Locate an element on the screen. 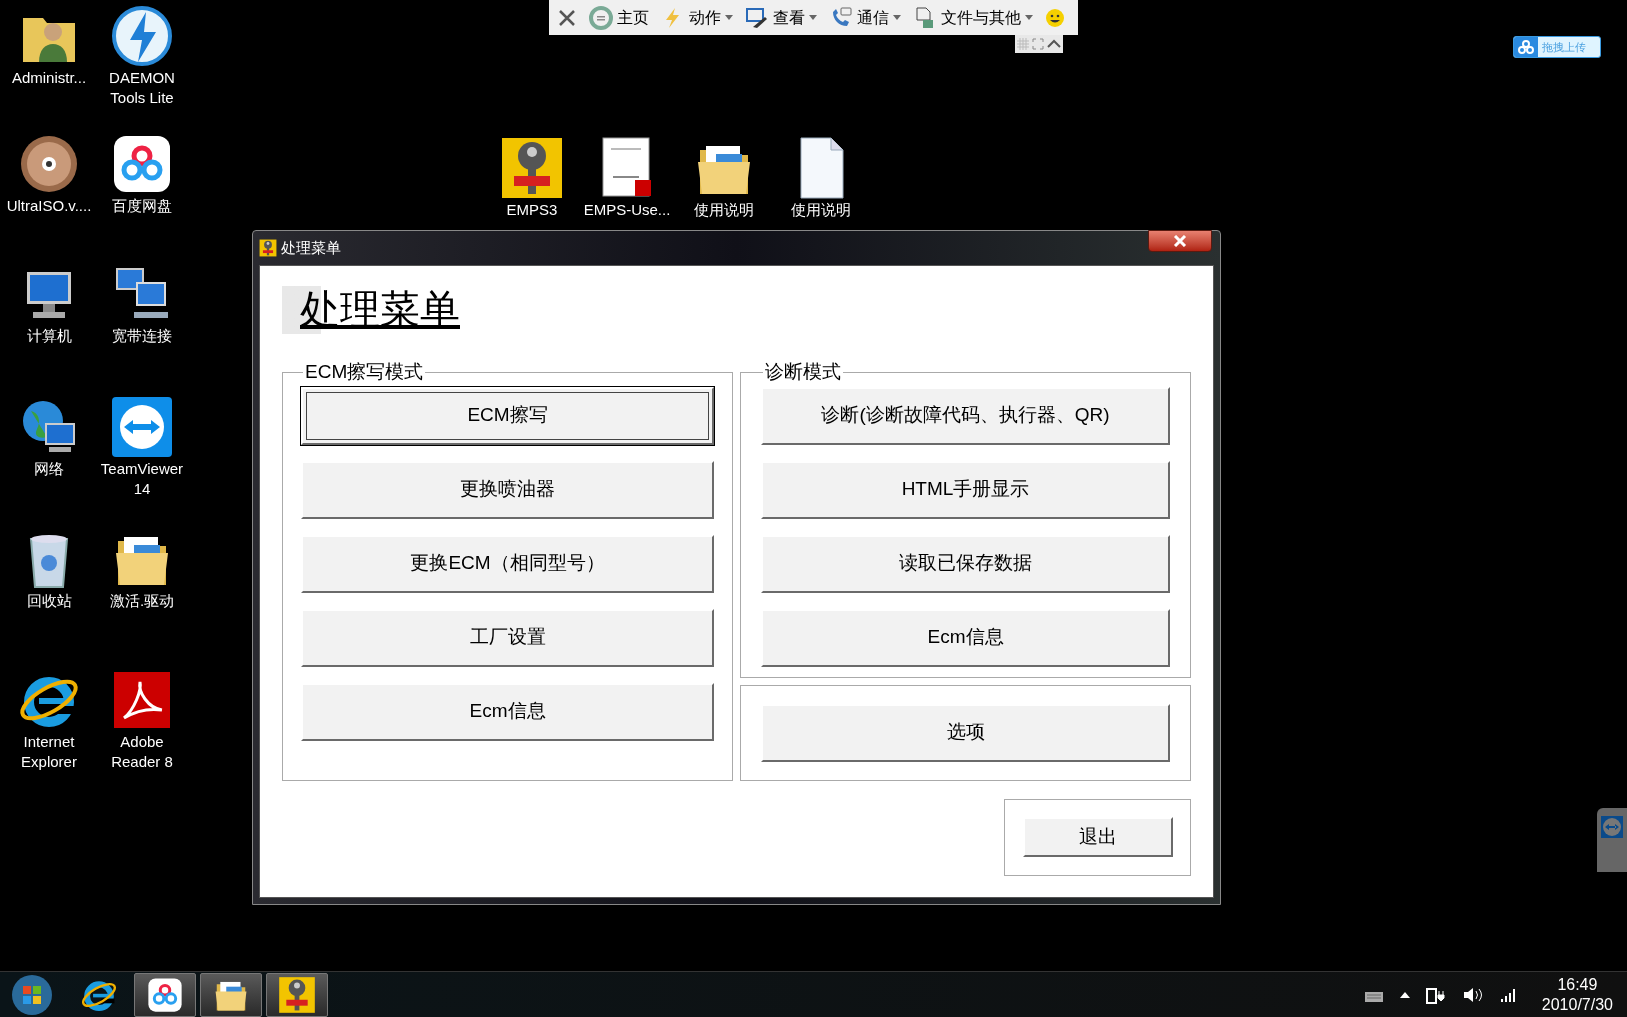 The width and height of the screenshot is (1627, 1017). desktop-icon-label: DAEMON Tools Lite is located at coordinates (142, 88).